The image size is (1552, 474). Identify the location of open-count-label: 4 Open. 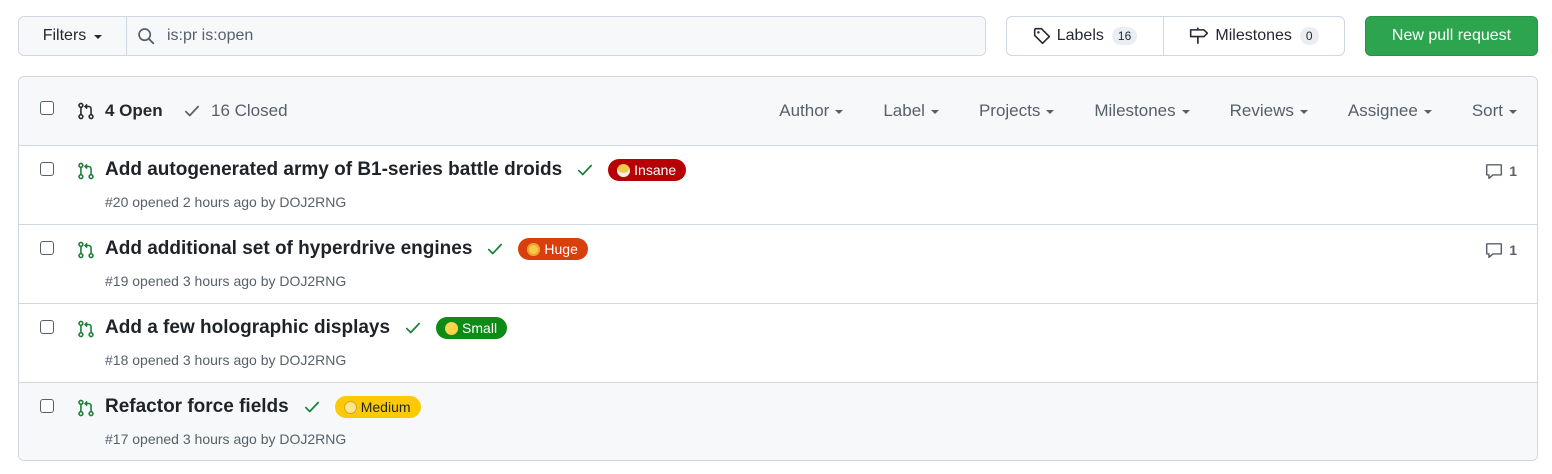
(134, 110).